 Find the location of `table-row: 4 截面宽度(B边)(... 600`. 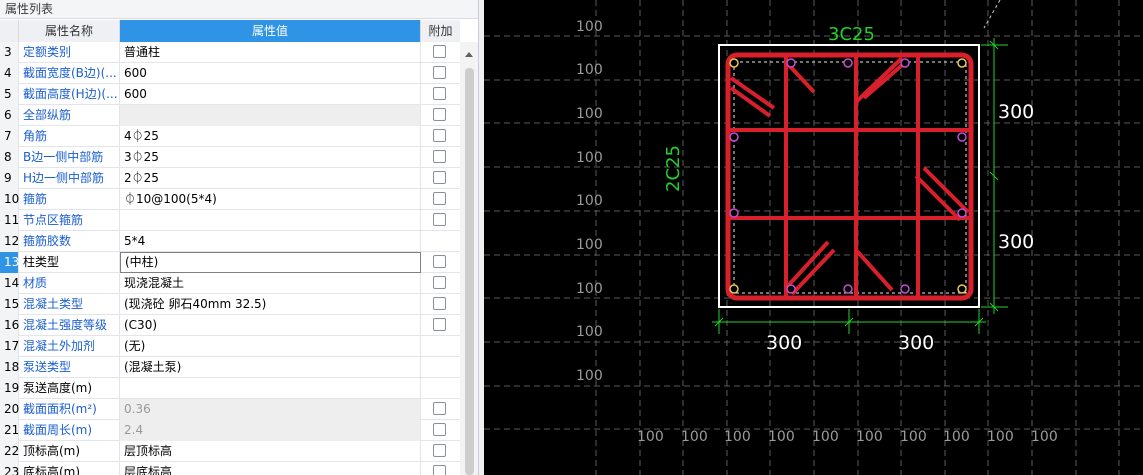

table-row: 4 截面宽度(B边)(... 600 is located at coordinates (230, 73).